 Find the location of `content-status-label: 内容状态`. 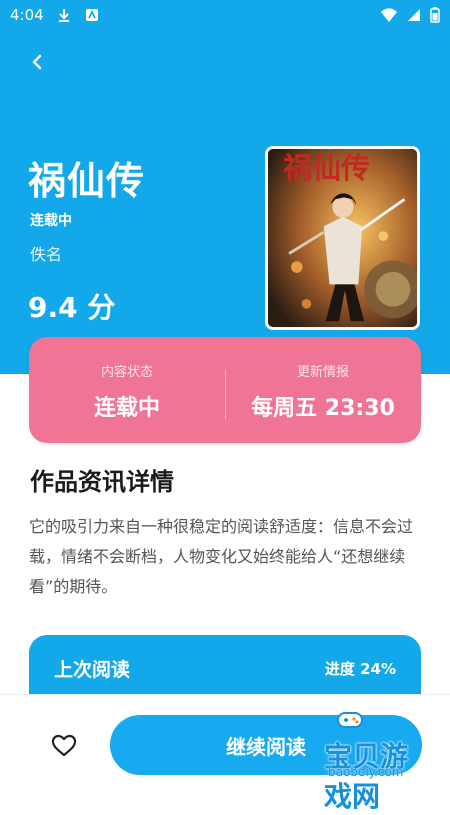

content-status-label: 内容状态 is located at coordinates (126, 372).